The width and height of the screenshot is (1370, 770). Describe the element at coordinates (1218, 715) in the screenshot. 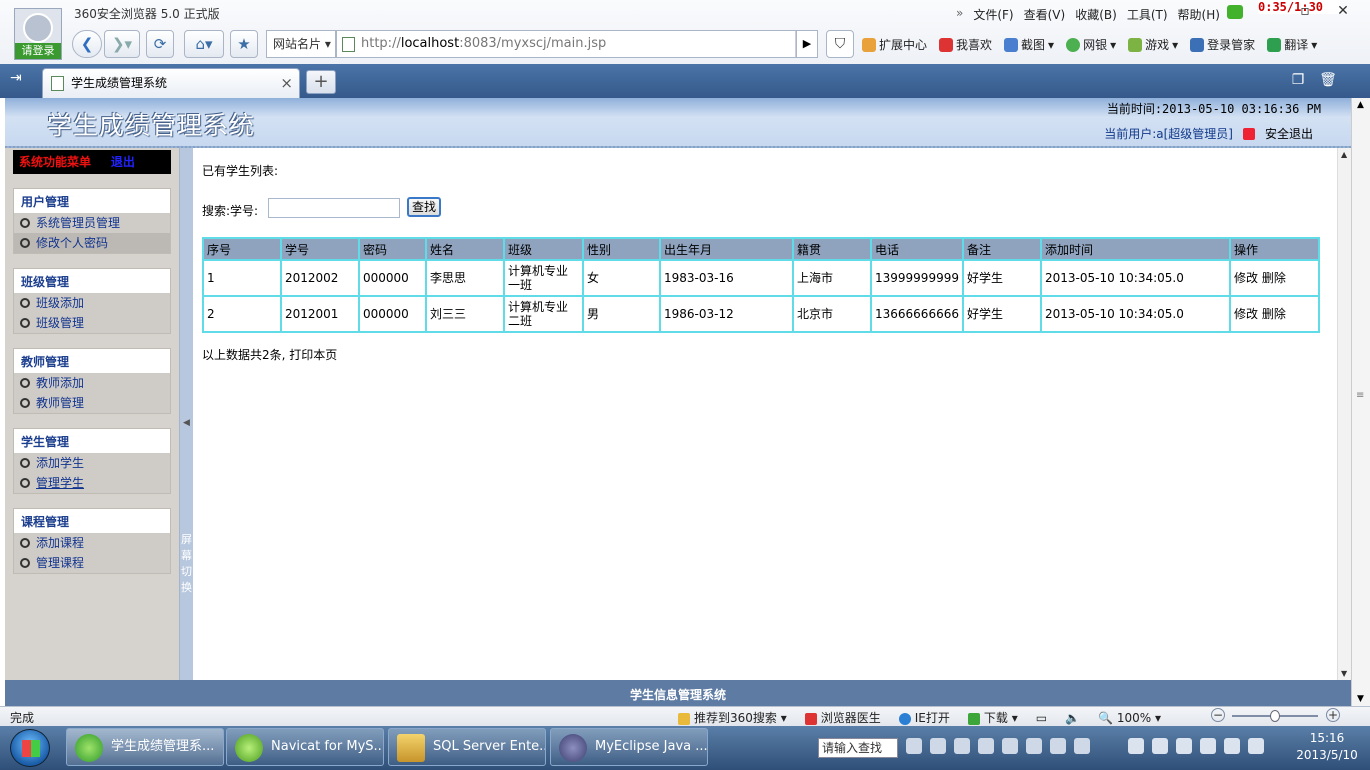

I see `zoom-out-button: −` at that location.